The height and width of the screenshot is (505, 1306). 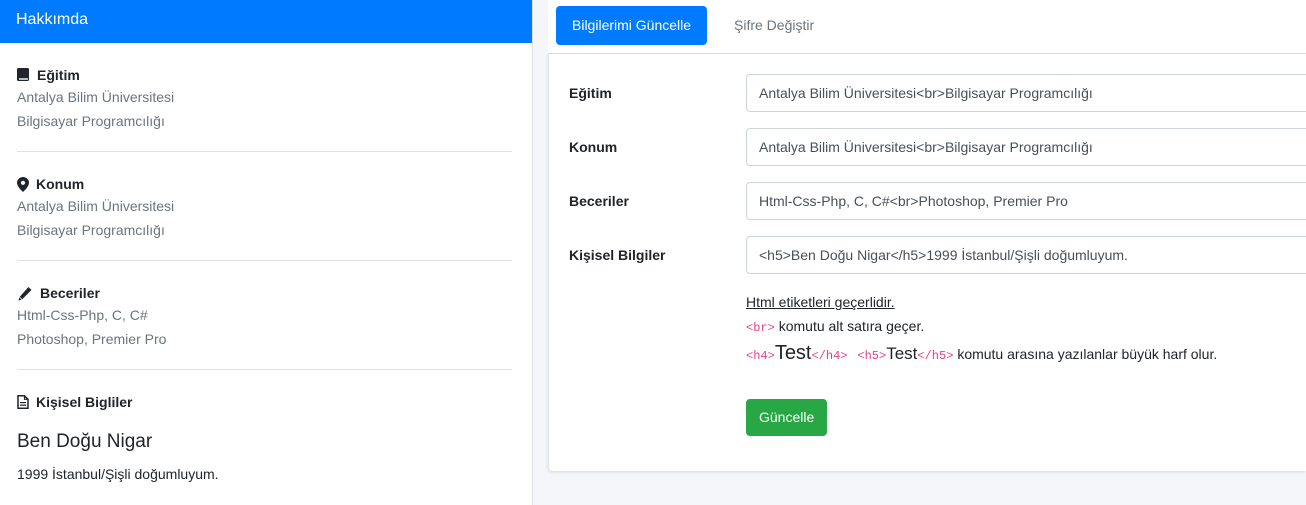 I want to click on h4-open-code: <h4>, so click(x=760, y=356).